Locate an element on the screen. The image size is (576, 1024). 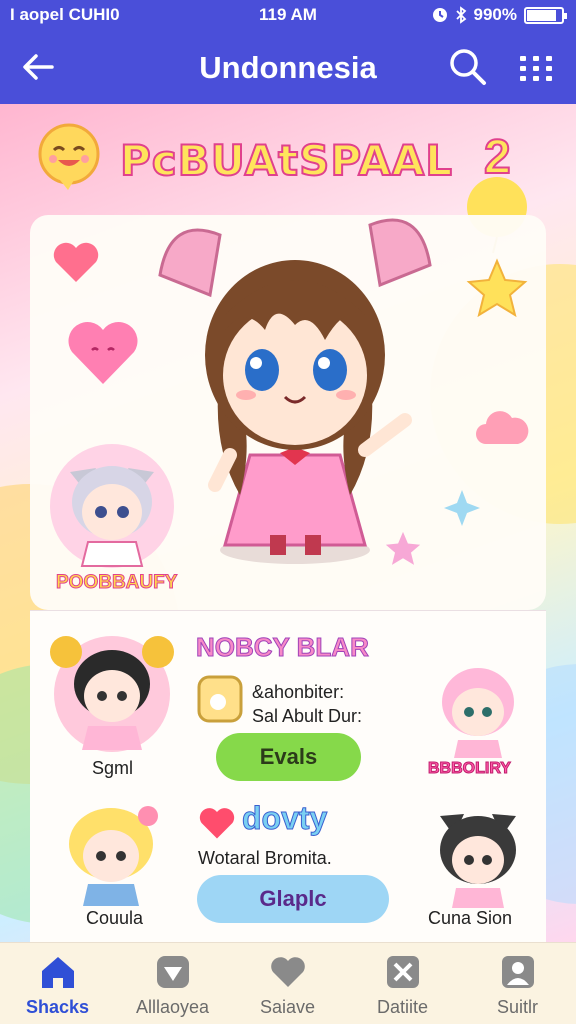
nav-item-datiite: Datiite is located at coordinates (402, 983).